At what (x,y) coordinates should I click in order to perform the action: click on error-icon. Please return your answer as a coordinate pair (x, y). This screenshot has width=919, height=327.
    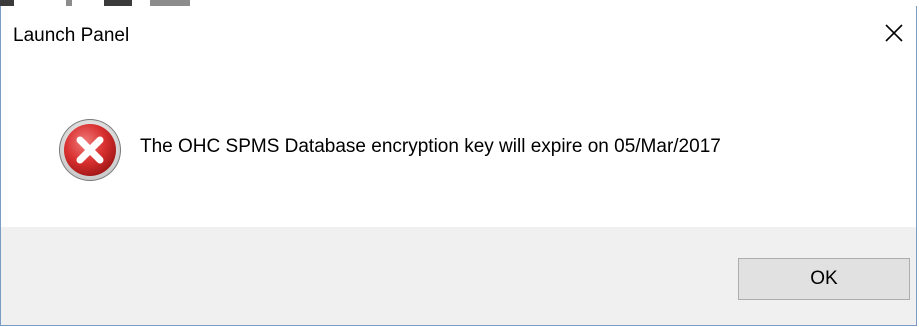
    Looking at the image, I should click on (90, 150).